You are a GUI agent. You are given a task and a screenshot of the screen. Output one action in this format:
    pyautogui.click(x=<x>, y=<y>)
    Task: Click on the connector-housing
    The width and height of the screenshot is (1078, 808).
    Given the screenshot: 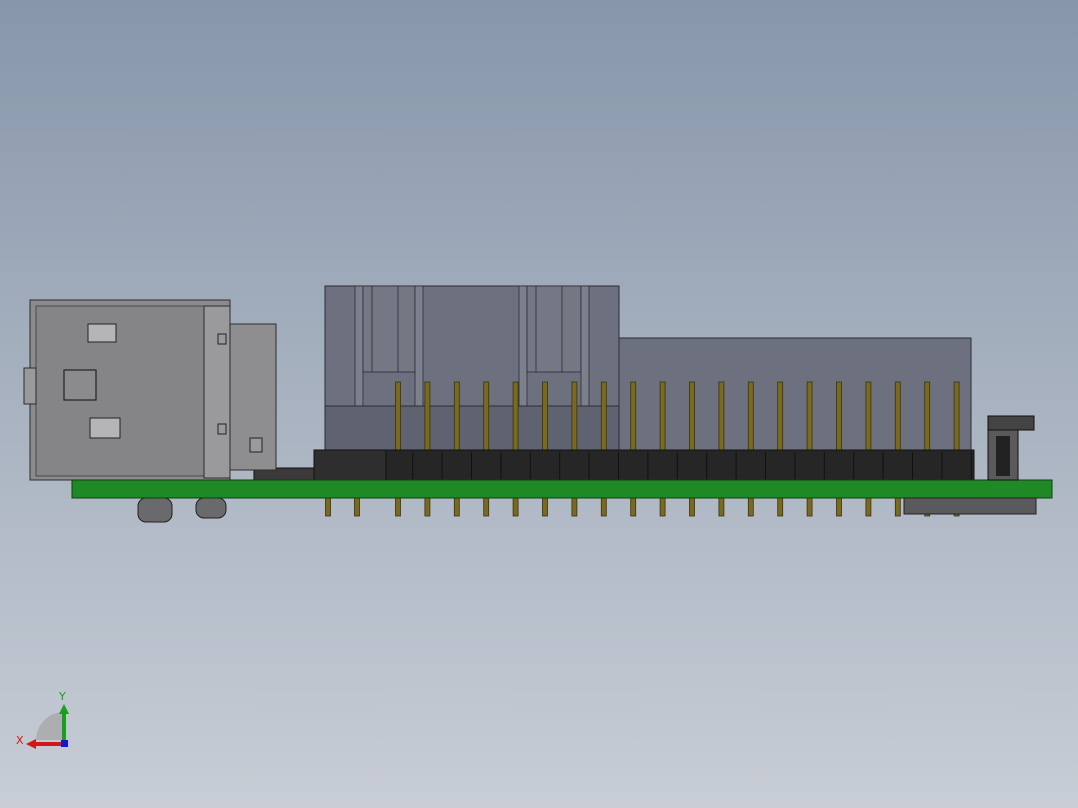 What is the action you would take?
    pyautogui.click(x=648, y=370)
    